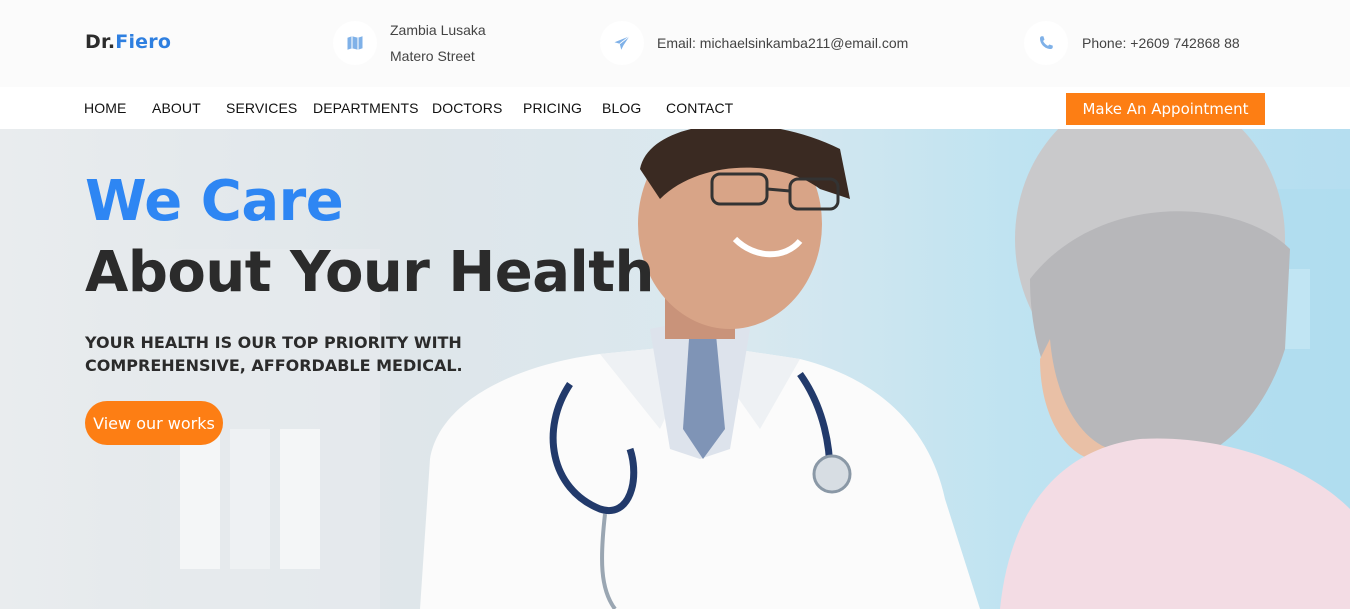 This screenshot has width=1350, height=609. What do you see at coordinates (176, 108) in the screenshot?
I see `nav-item-about: ABOUT` at bounding box center [176, 108].